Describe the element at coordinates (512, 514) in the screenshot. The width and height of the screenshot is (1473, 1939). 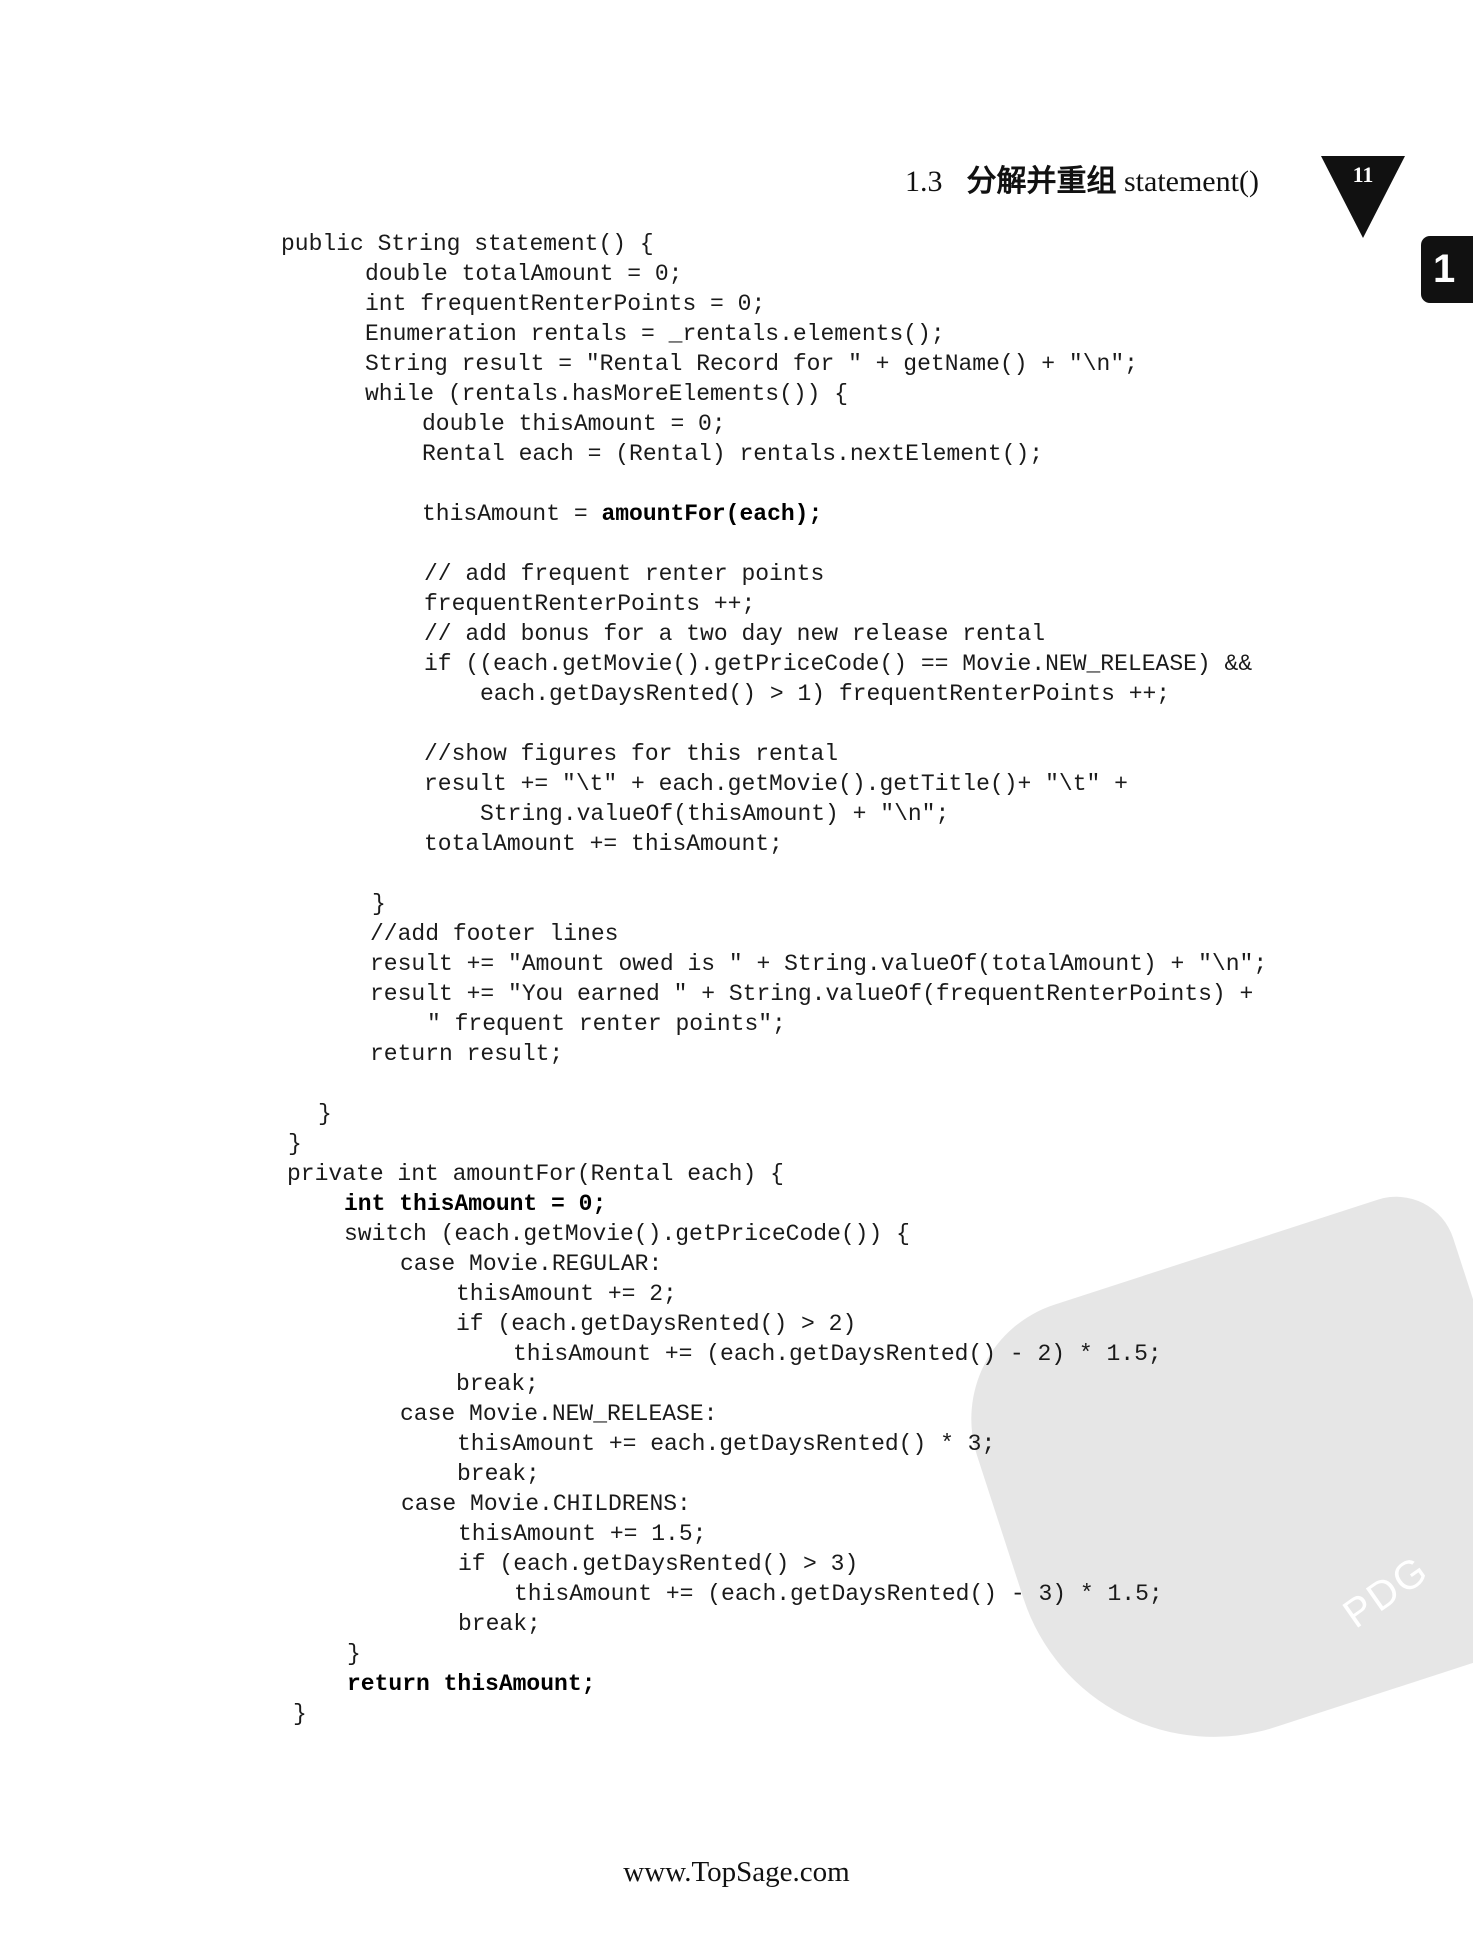
I see `code-text: thisAmount =` at that location.